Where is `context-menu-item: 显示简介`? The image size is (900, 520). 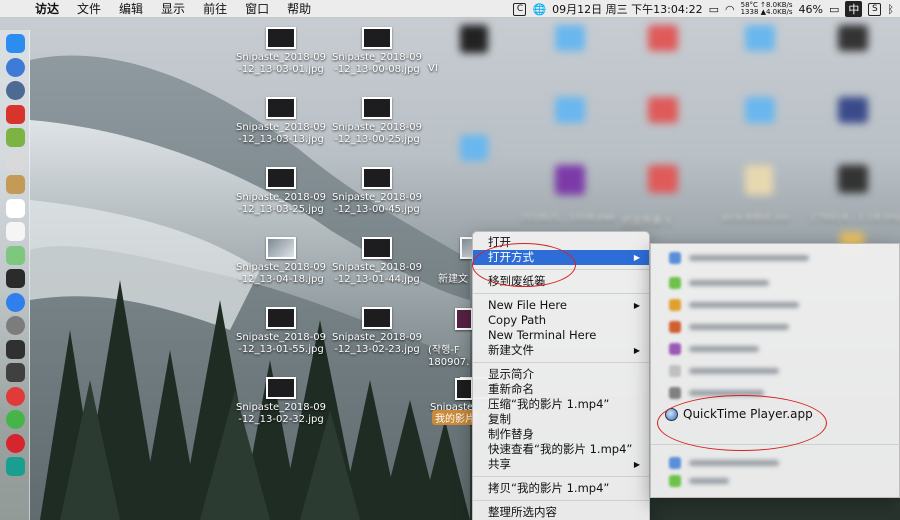
context-menu-item: 显示简介 is located at coordinates (561, 374).